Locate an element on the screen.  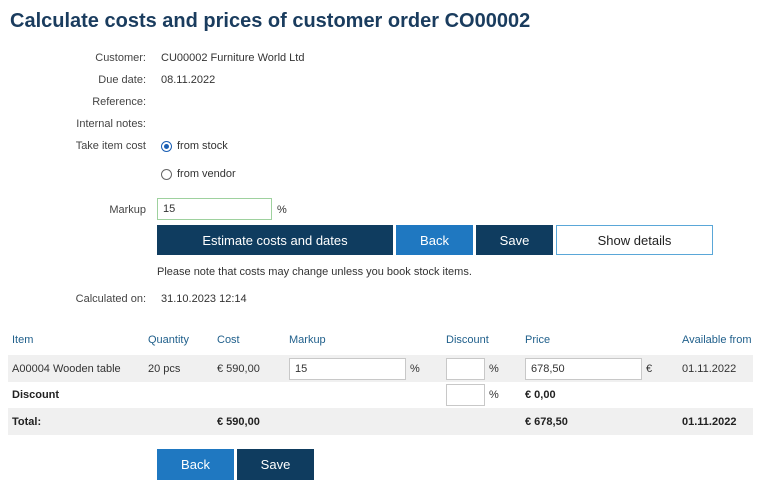
total-label: Total: is located at coordinates (27, 422).